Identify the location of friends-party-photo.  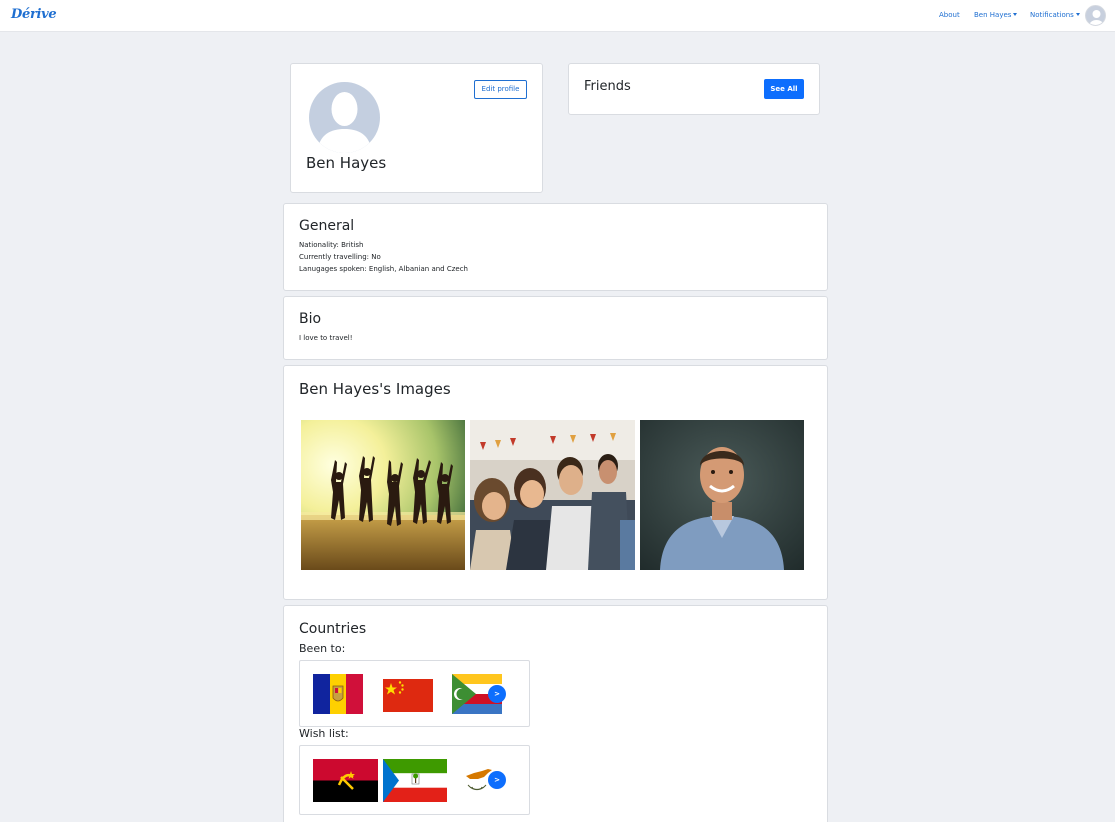
(552, 495).